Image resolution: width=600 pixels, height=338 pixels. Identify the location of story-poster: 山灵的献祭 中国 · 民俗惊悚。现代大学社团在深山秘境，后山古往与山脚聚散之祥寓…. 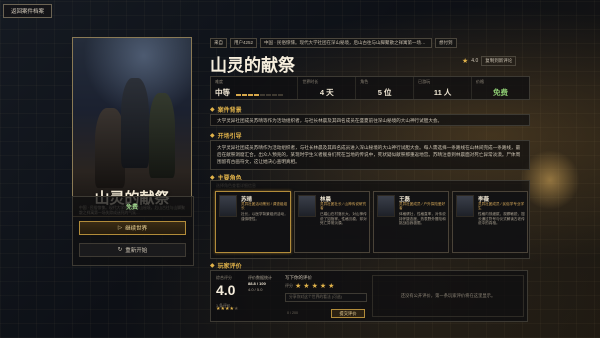
(132, 127).